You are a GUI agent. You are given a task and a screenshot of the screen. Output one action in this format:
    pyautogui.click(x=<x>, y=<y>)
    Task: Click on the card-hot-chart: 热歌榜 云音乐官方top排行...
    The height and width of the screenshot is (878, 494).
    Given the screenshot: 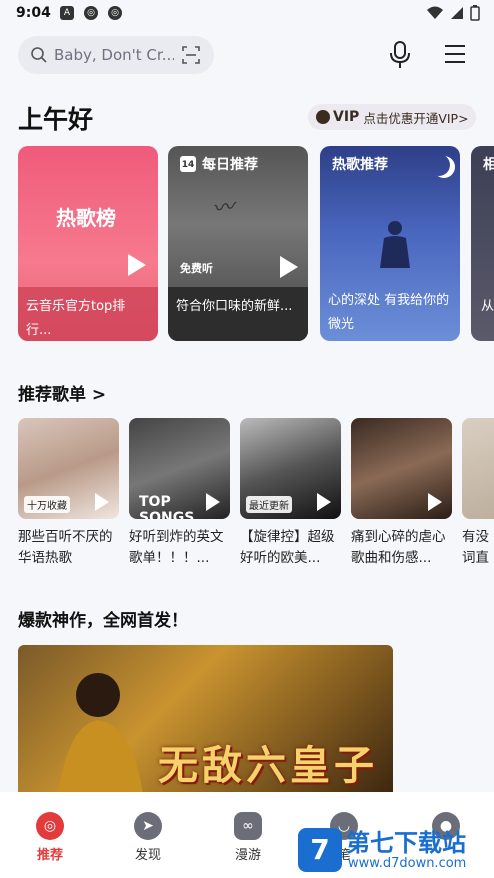 What is the action you would take?
    pyautogui.click(x=88, y=243)
    